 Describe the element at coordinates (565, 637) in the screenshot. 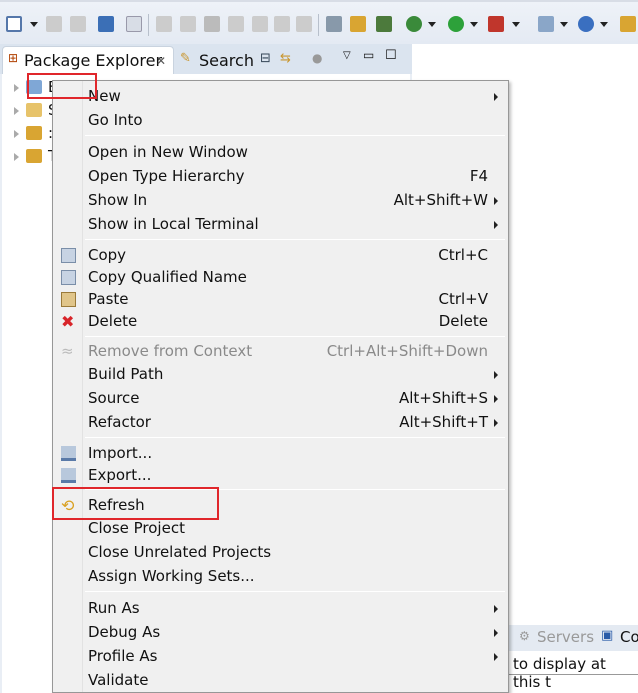

I see `tab-servers: Servers` at that location.